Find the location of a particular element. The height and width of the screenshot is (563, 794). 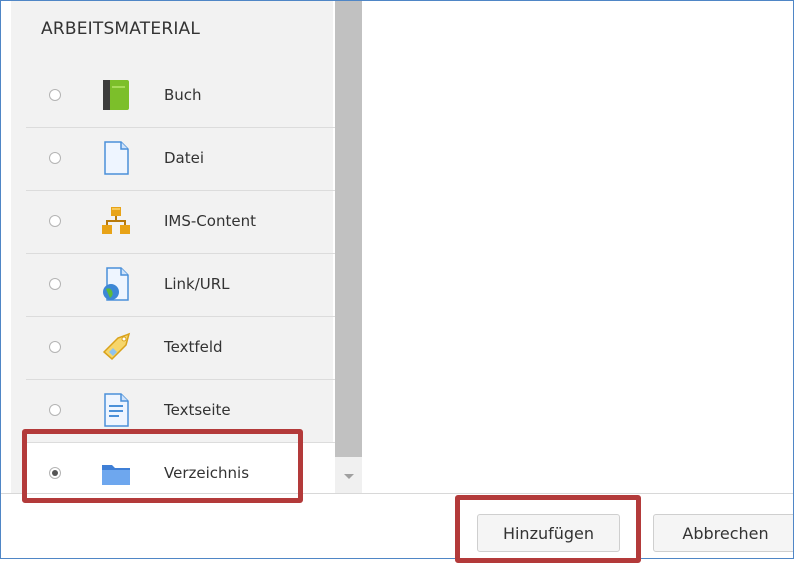

module-label: Datei is located at coordinates (184, 158).